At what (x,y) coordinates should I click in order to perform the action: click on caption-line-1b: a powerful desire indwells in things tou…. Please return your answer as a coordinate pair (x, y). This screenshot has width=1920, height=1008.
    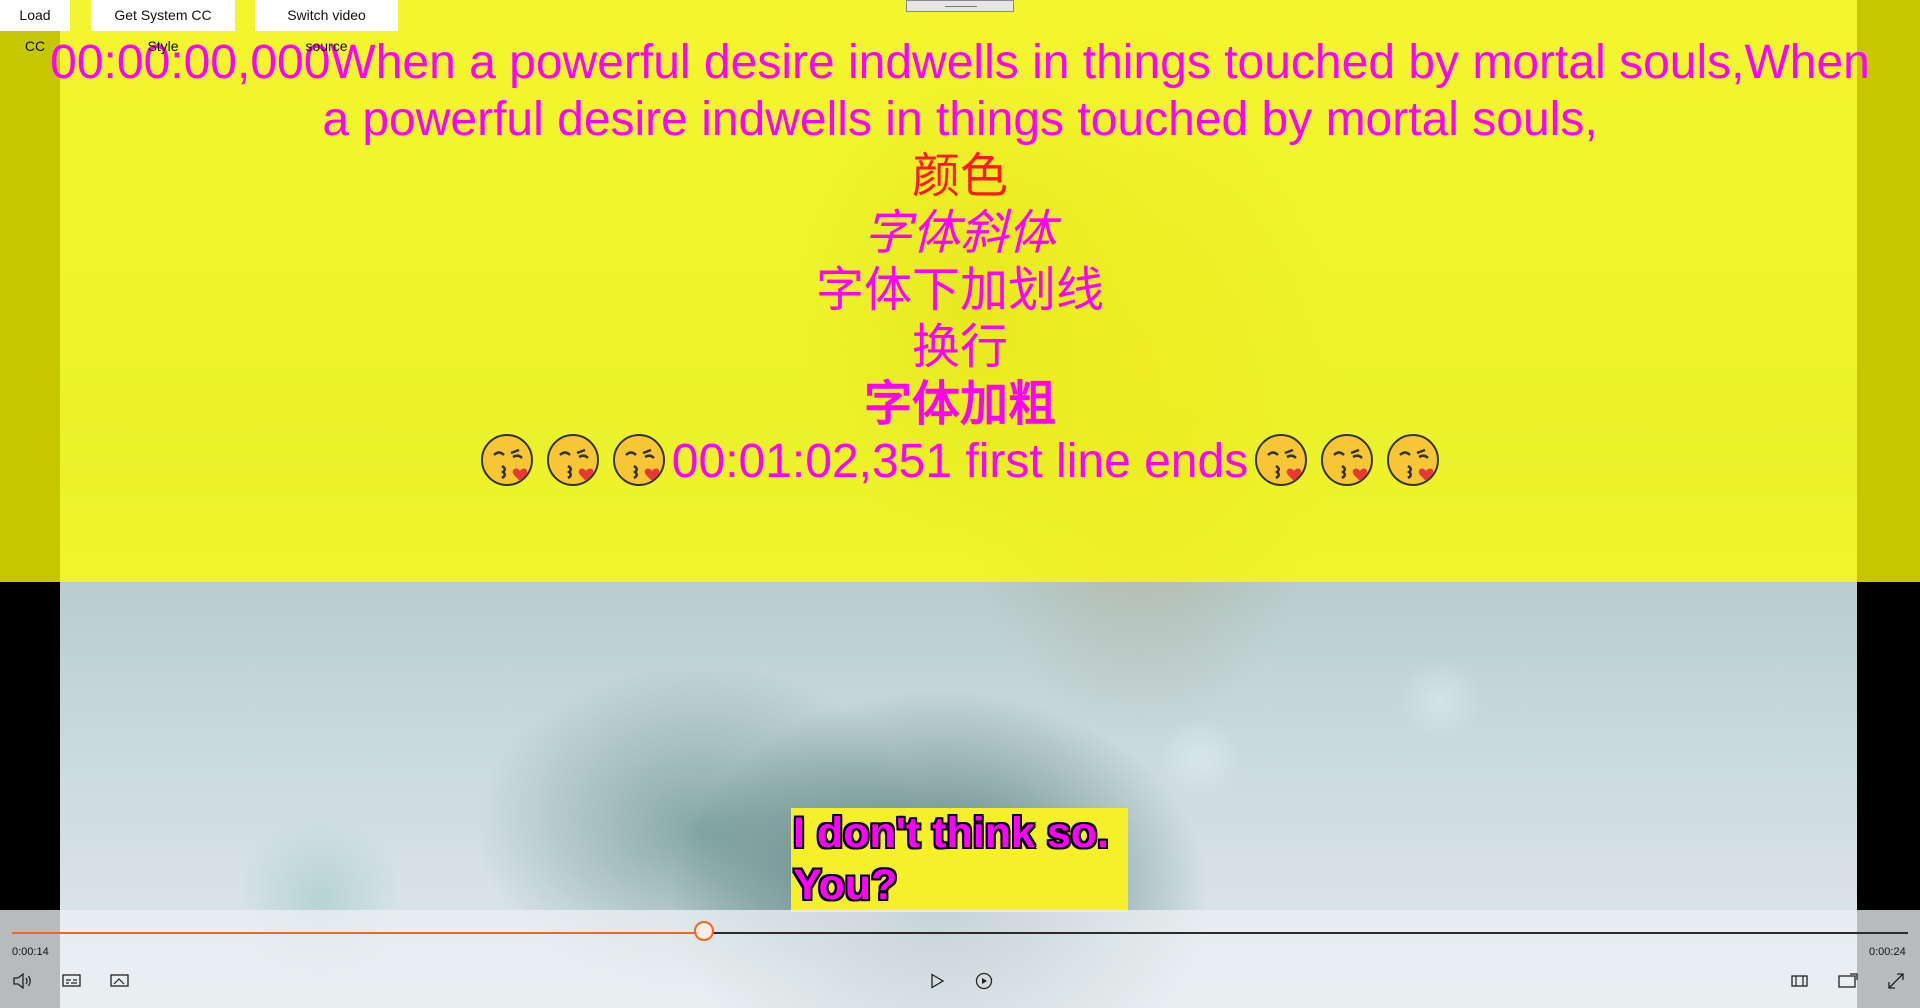
    Looking at the image, I should click on (960, 119).